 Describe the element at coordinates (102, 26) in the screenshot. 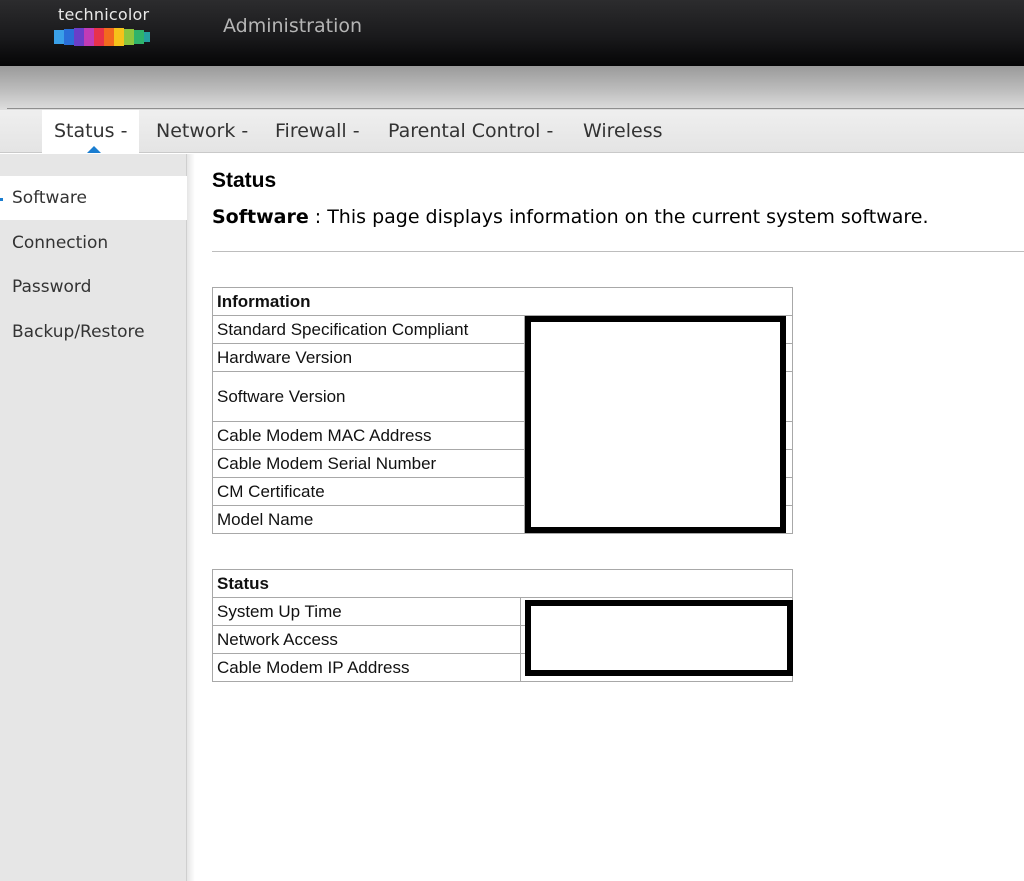

I see `technicolor-logo: technicolor` at that location.